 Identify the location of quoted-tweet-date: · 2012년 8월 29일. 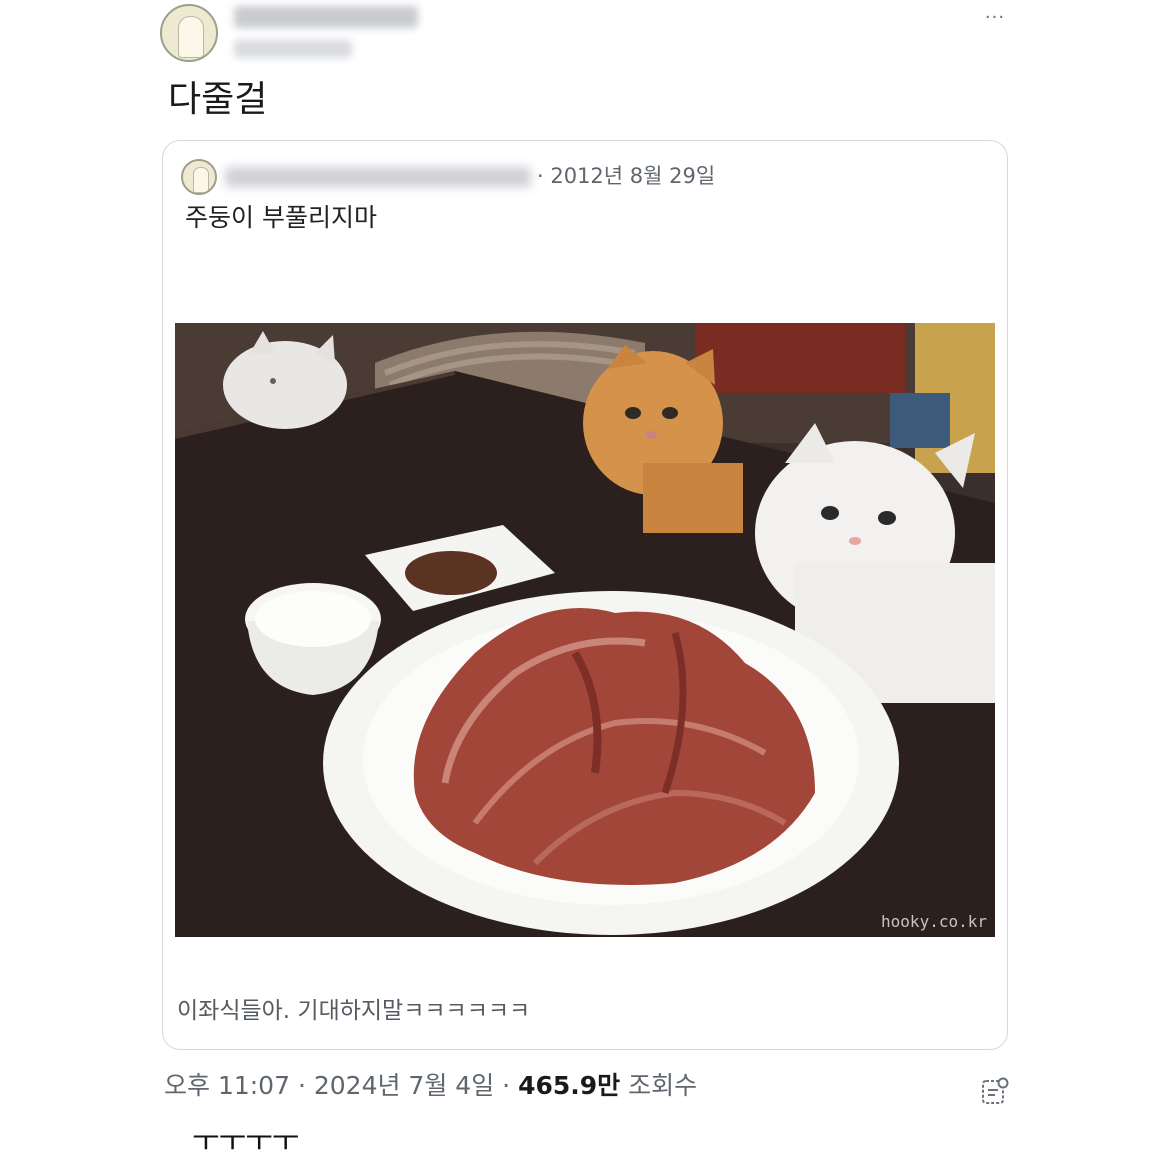
(626, 176).